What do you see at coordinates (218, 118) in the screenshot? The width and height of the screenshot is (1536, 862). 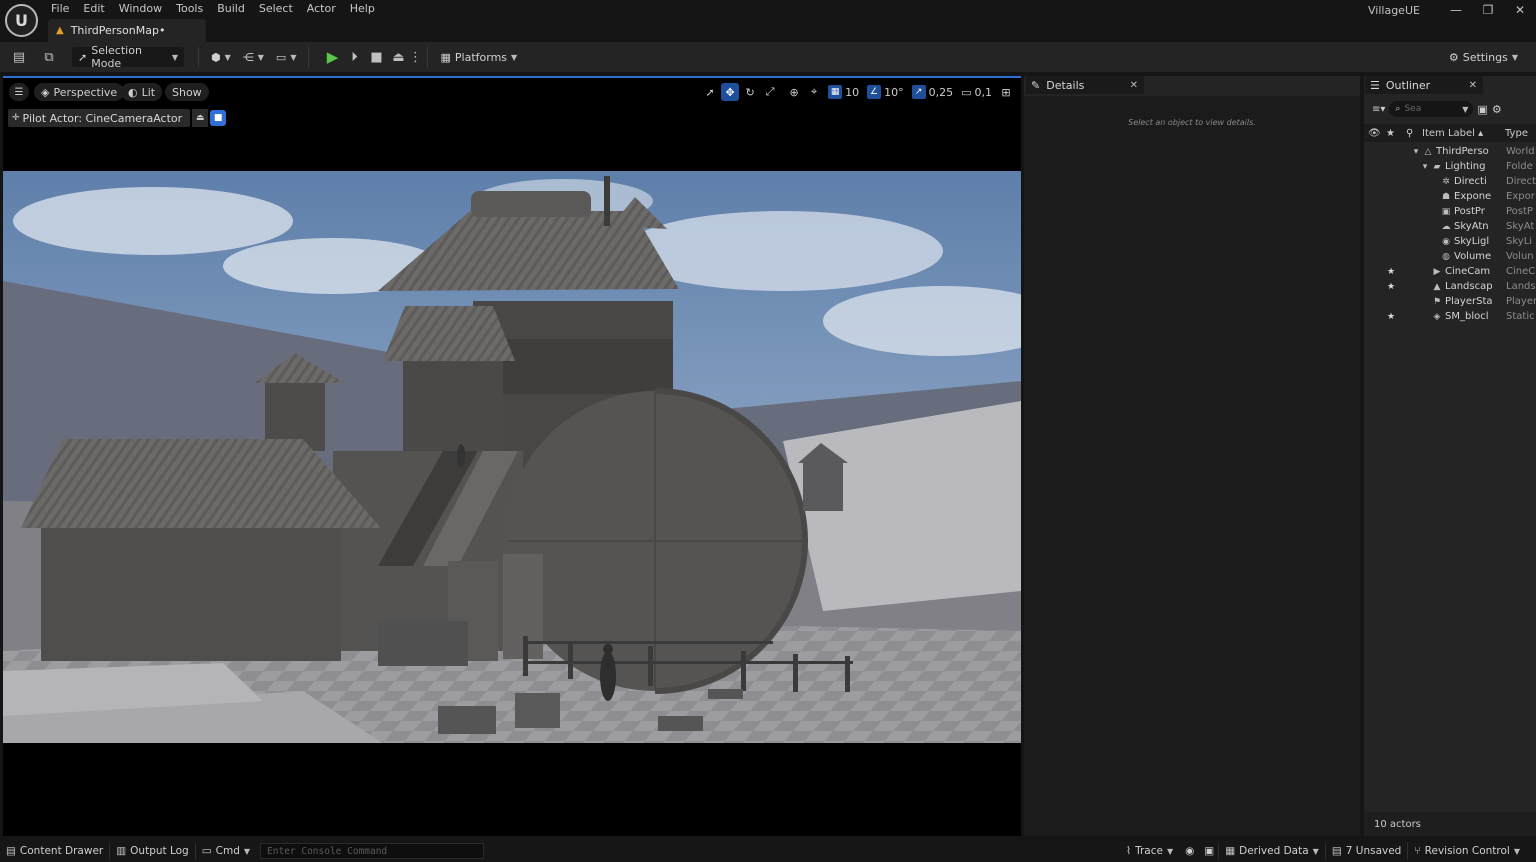 I see `camera-lock-icon: ■` at bounding box center [218, 118].